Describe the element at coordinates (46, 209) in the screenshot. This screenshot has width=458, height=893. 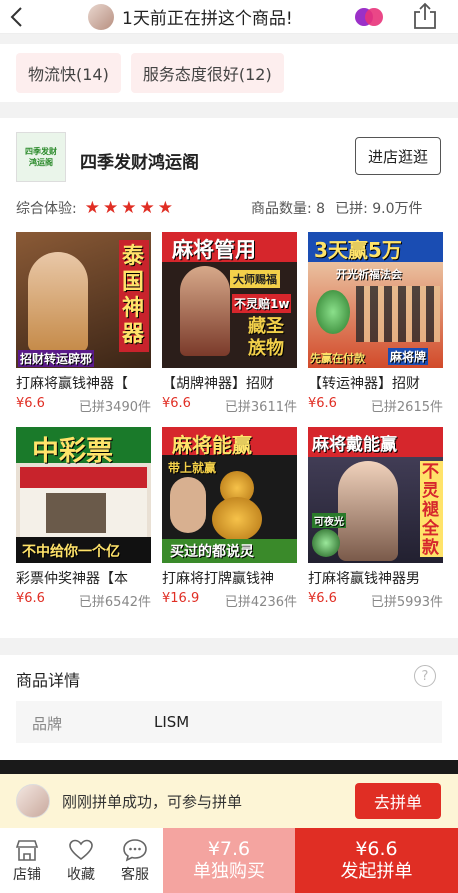
I see `rating-label: 综合体验:` at that location.